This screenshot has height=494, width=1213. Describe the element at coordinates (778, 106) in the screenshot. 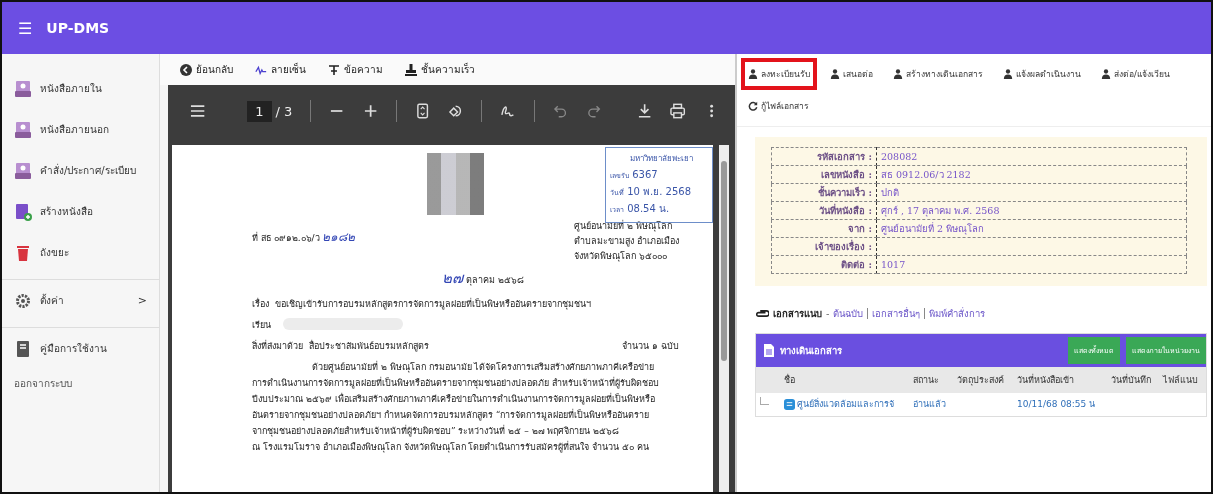

I see `action-button: กู้ไฟล์เอกสาร` at that location.